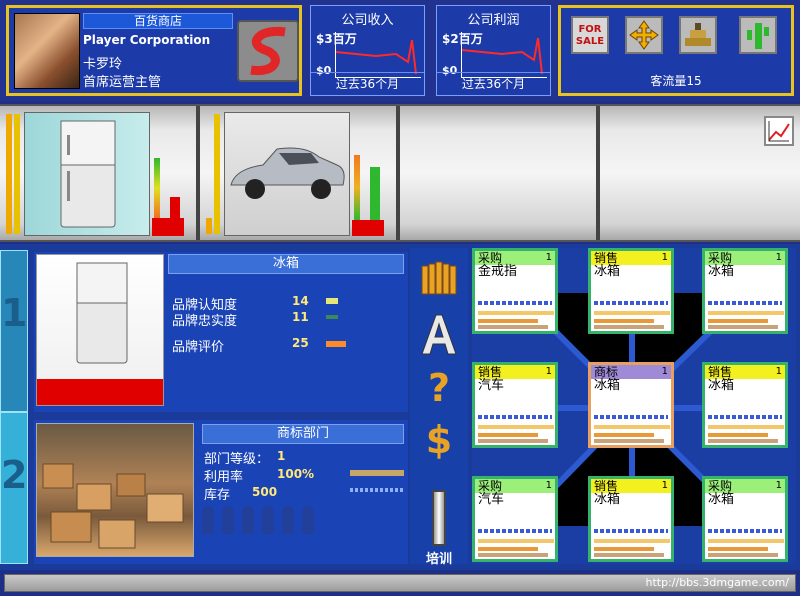 This screenshot has width=800, height=596. Describe the element at coordinates (491, 385) in the screenshot. I see `unit-card-item: 汽车` at that location.